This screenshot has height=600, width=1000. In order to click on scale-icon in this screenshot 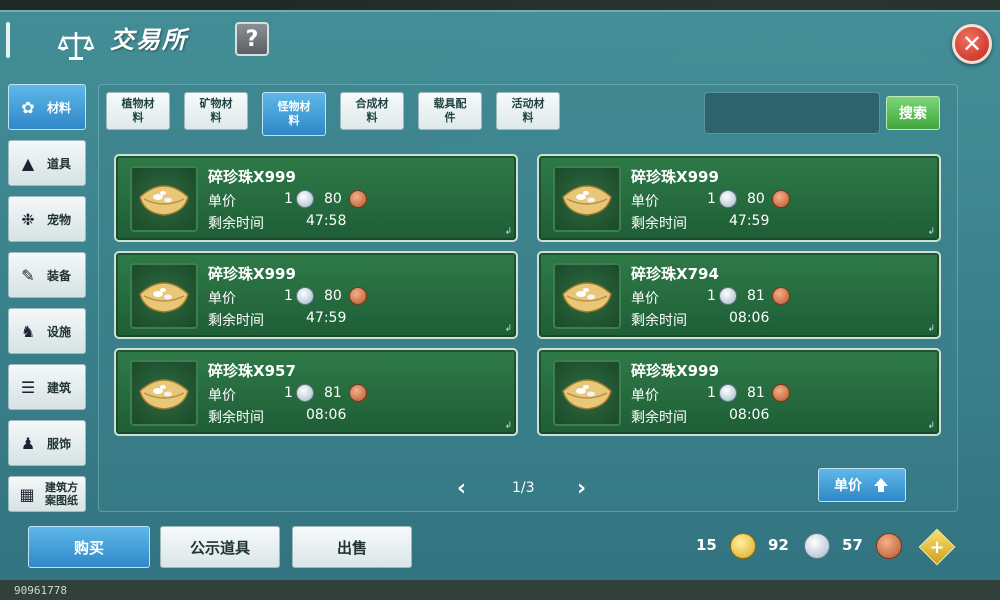, I will do `click(76, 46)`.